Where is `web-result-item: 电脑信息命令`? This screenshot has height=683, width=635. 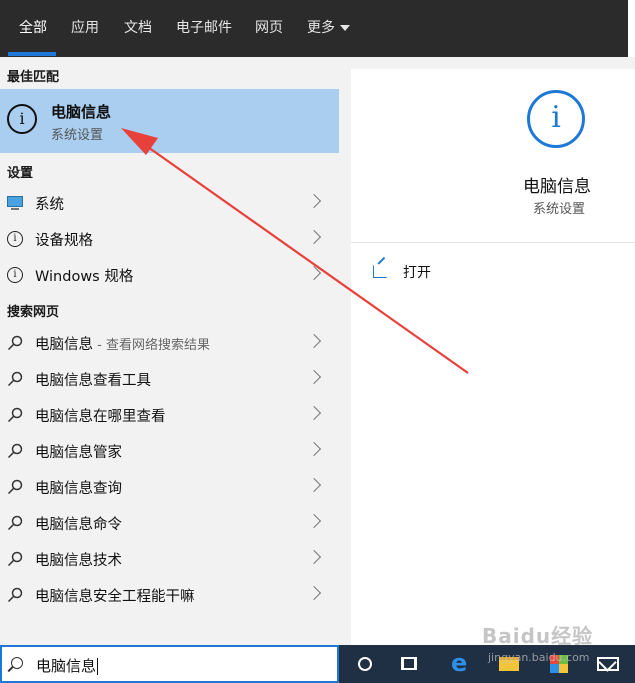 web-result-item: 电脑信息命令 is located at coordinates (169, 523).